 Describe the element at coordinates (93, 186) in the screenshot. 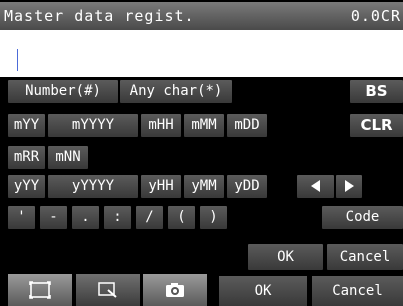

I see `key-yyyyy: yYYYY` at that location.